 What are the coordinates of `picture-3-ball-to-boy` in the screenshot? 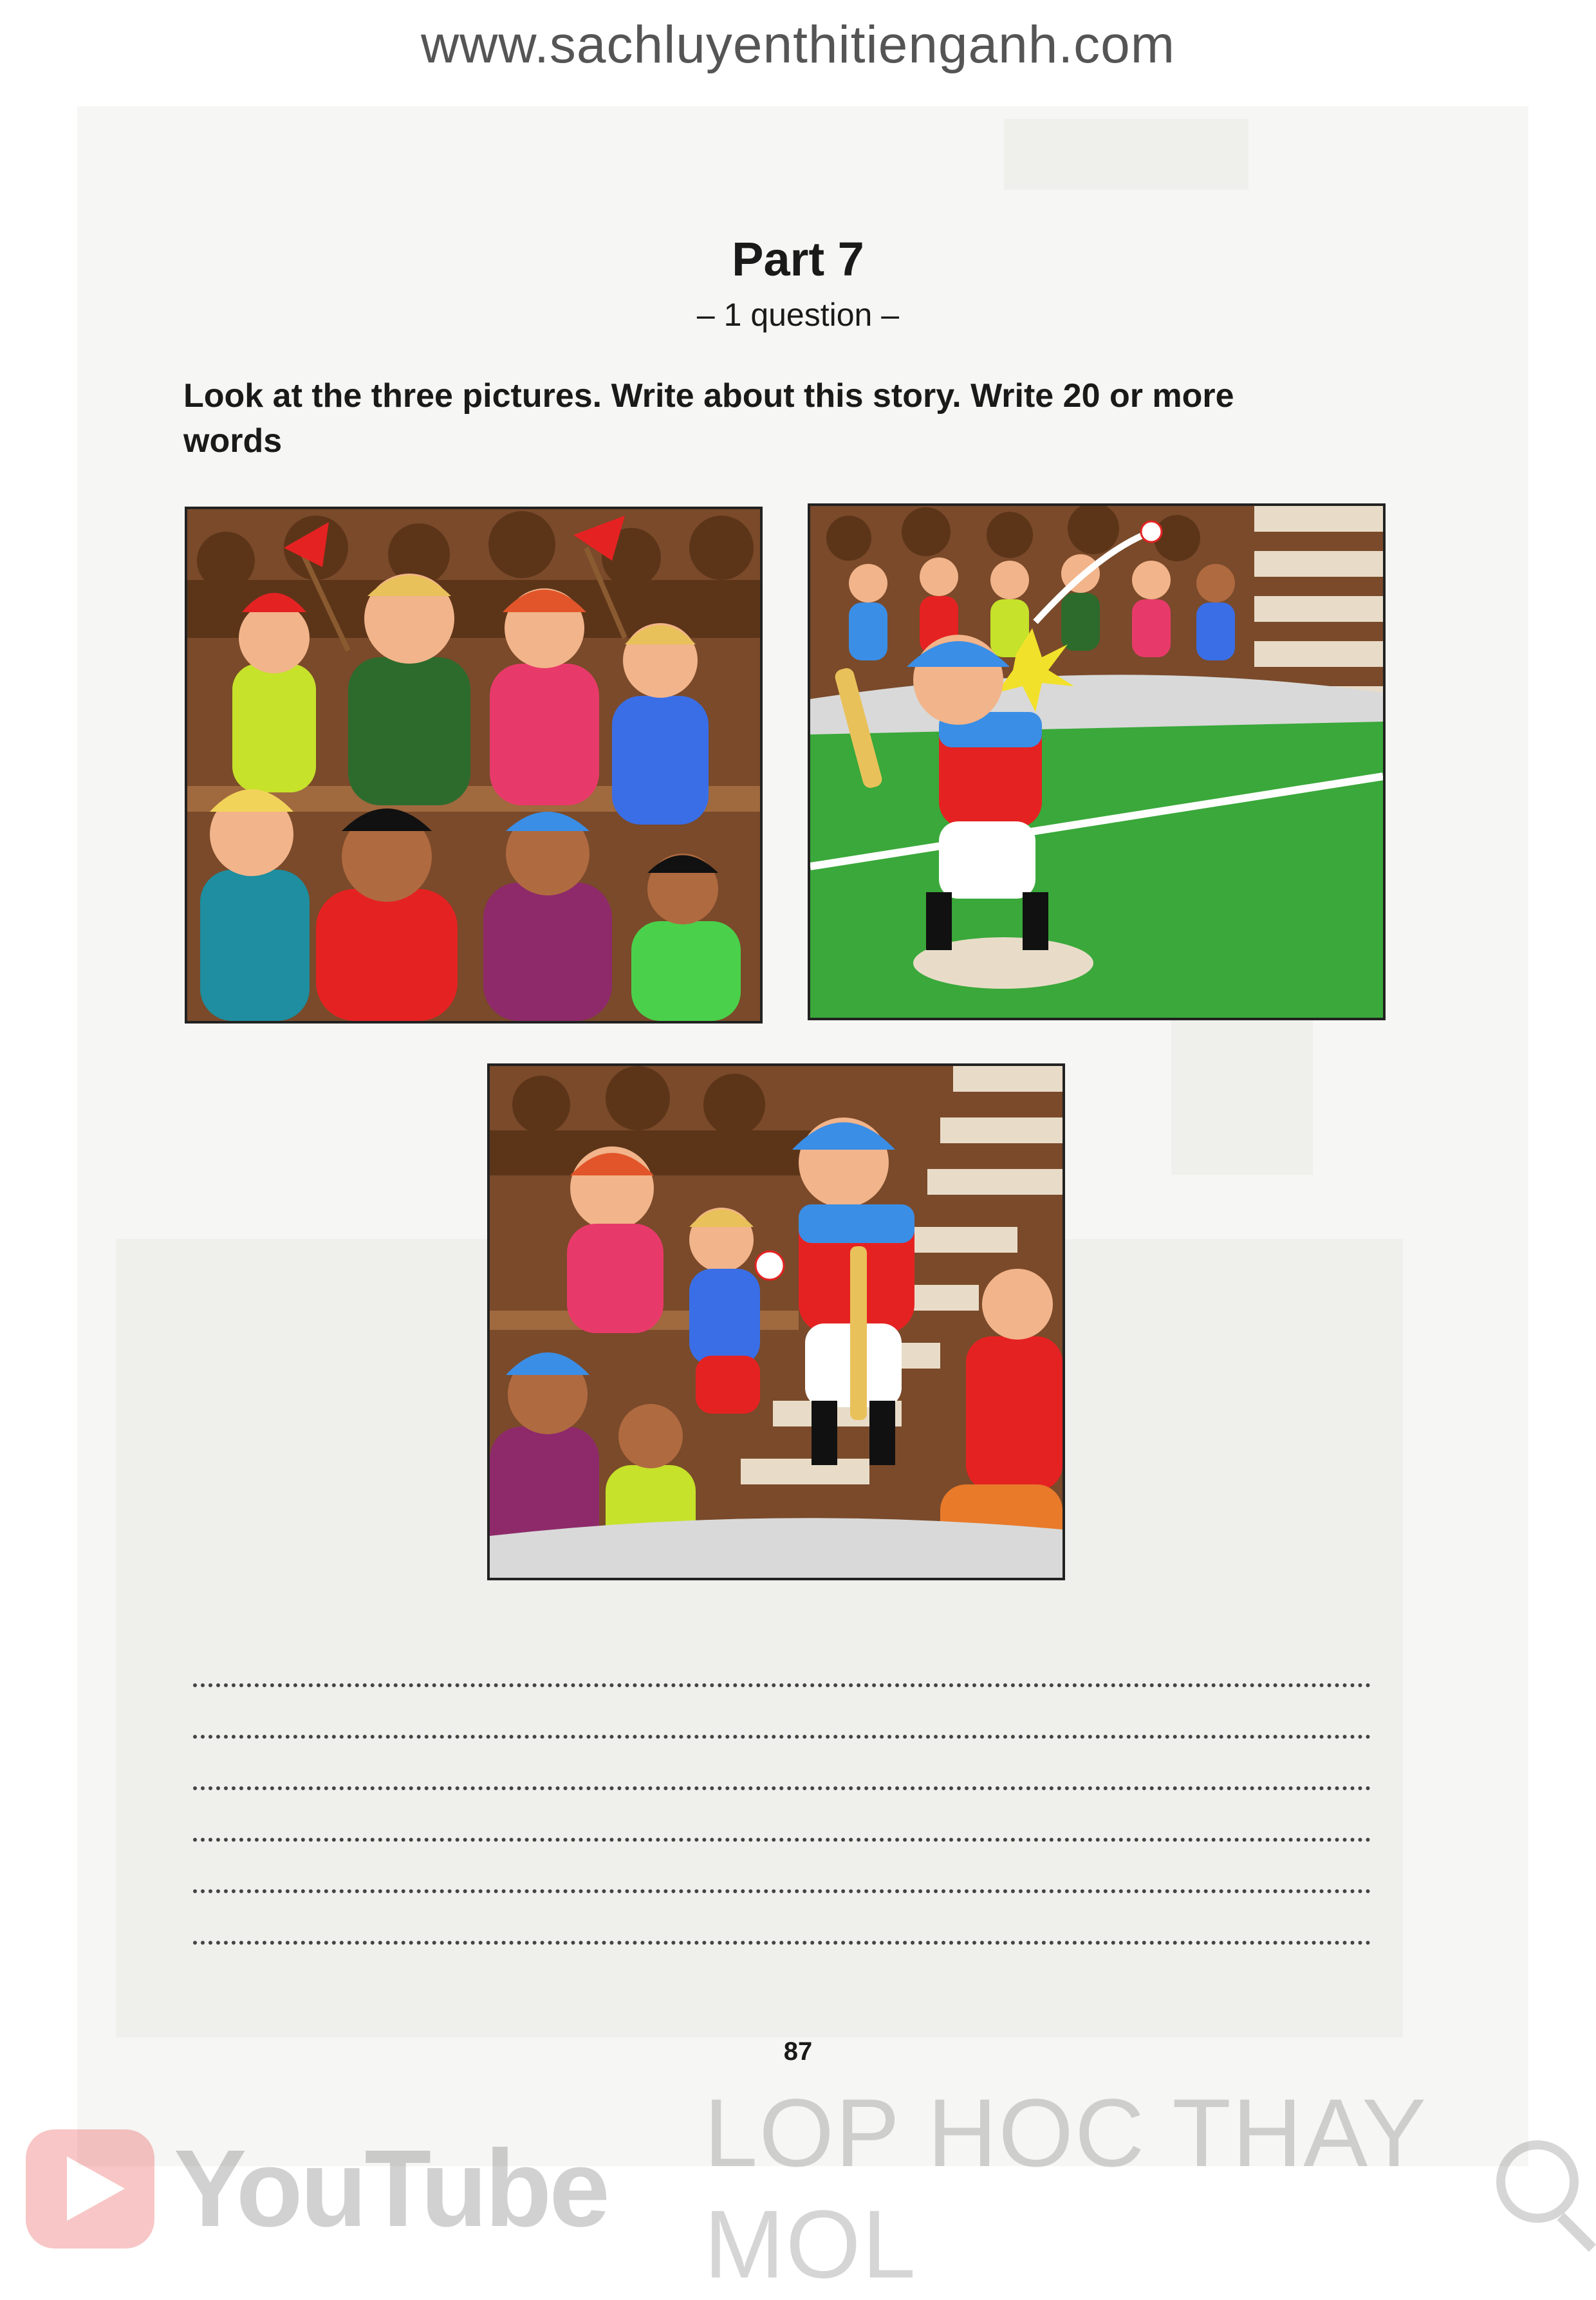 It's located at (776, 1321).